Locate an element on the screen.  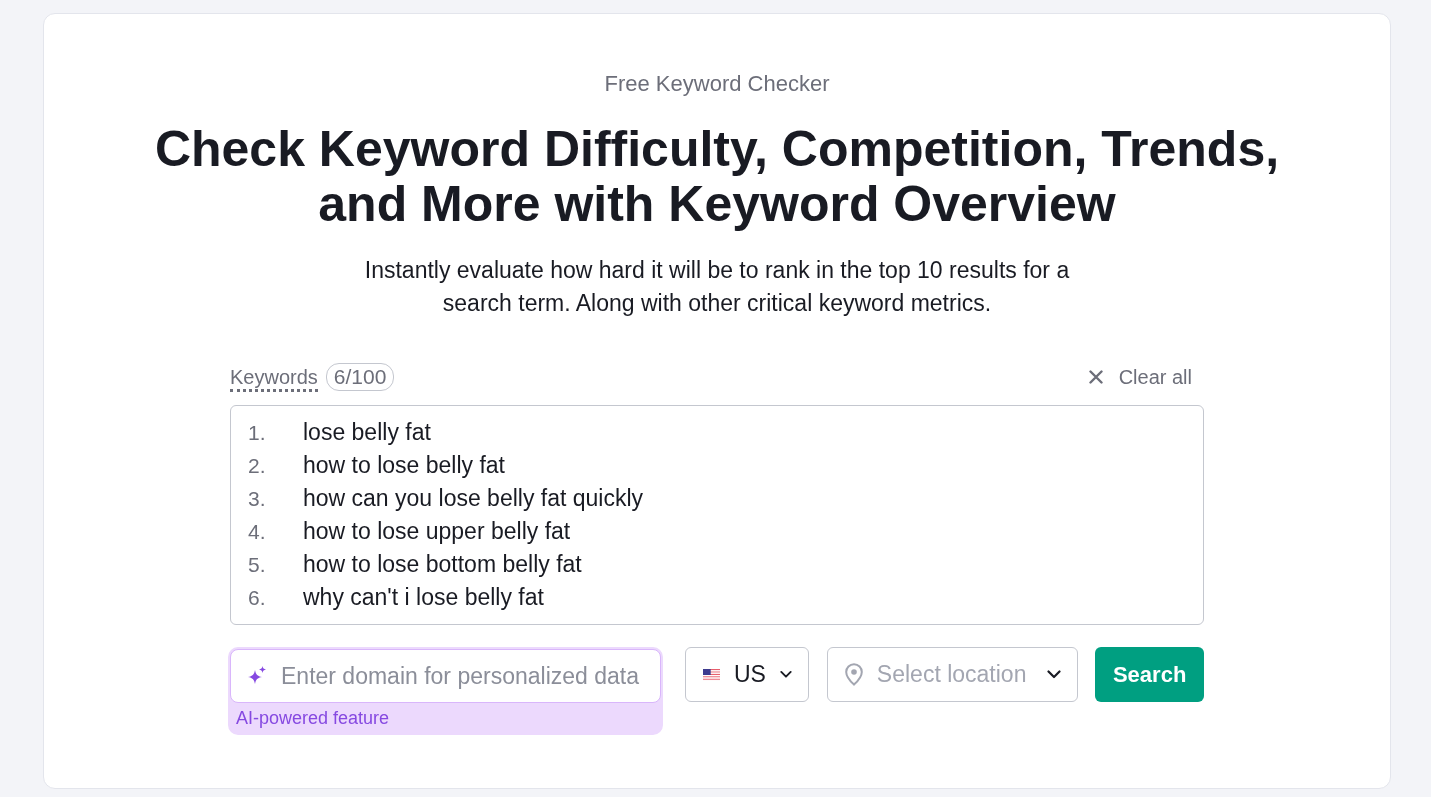
line-number: 6. is located at coordinates (257, 597).